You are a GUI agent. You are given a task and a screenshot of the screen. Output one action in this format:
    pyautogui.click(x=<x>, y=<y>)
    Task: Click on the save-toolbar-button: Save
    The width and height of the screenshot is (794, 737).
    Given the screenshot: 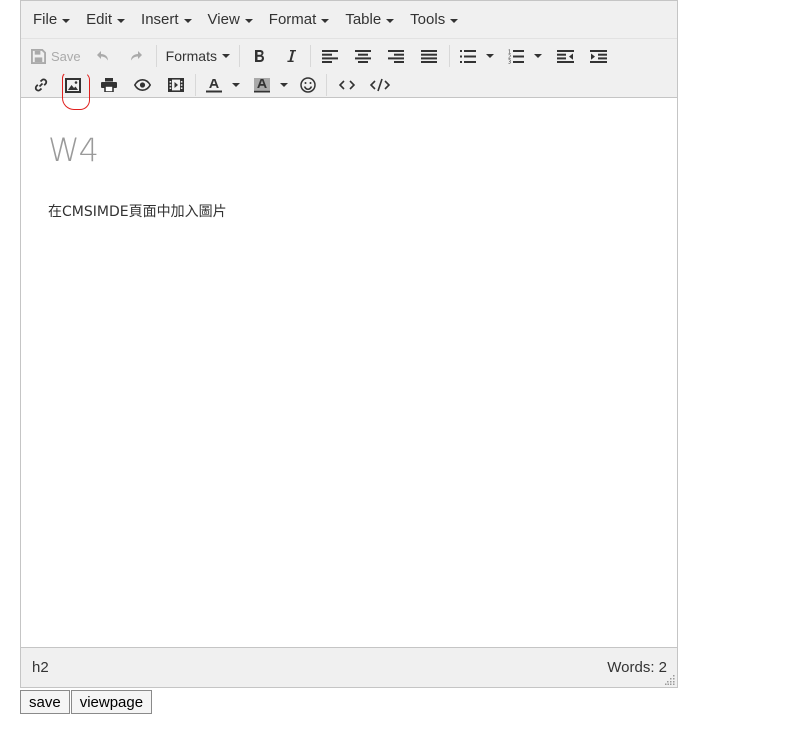 What is the action you would take?
    pyautogui.click(x=56, y=56)
    